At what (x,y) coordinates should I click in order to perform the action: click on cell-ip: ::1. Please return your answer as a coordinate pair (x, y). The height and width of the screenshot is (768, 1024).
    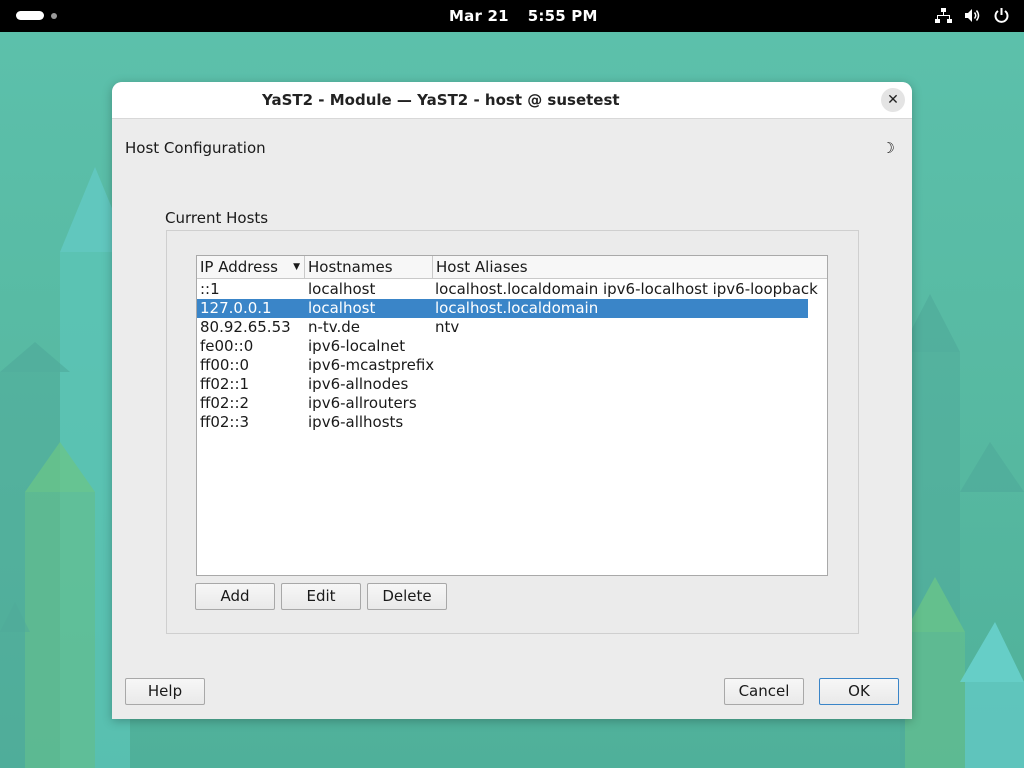
    Looking at the image, I should click on (210, 289).